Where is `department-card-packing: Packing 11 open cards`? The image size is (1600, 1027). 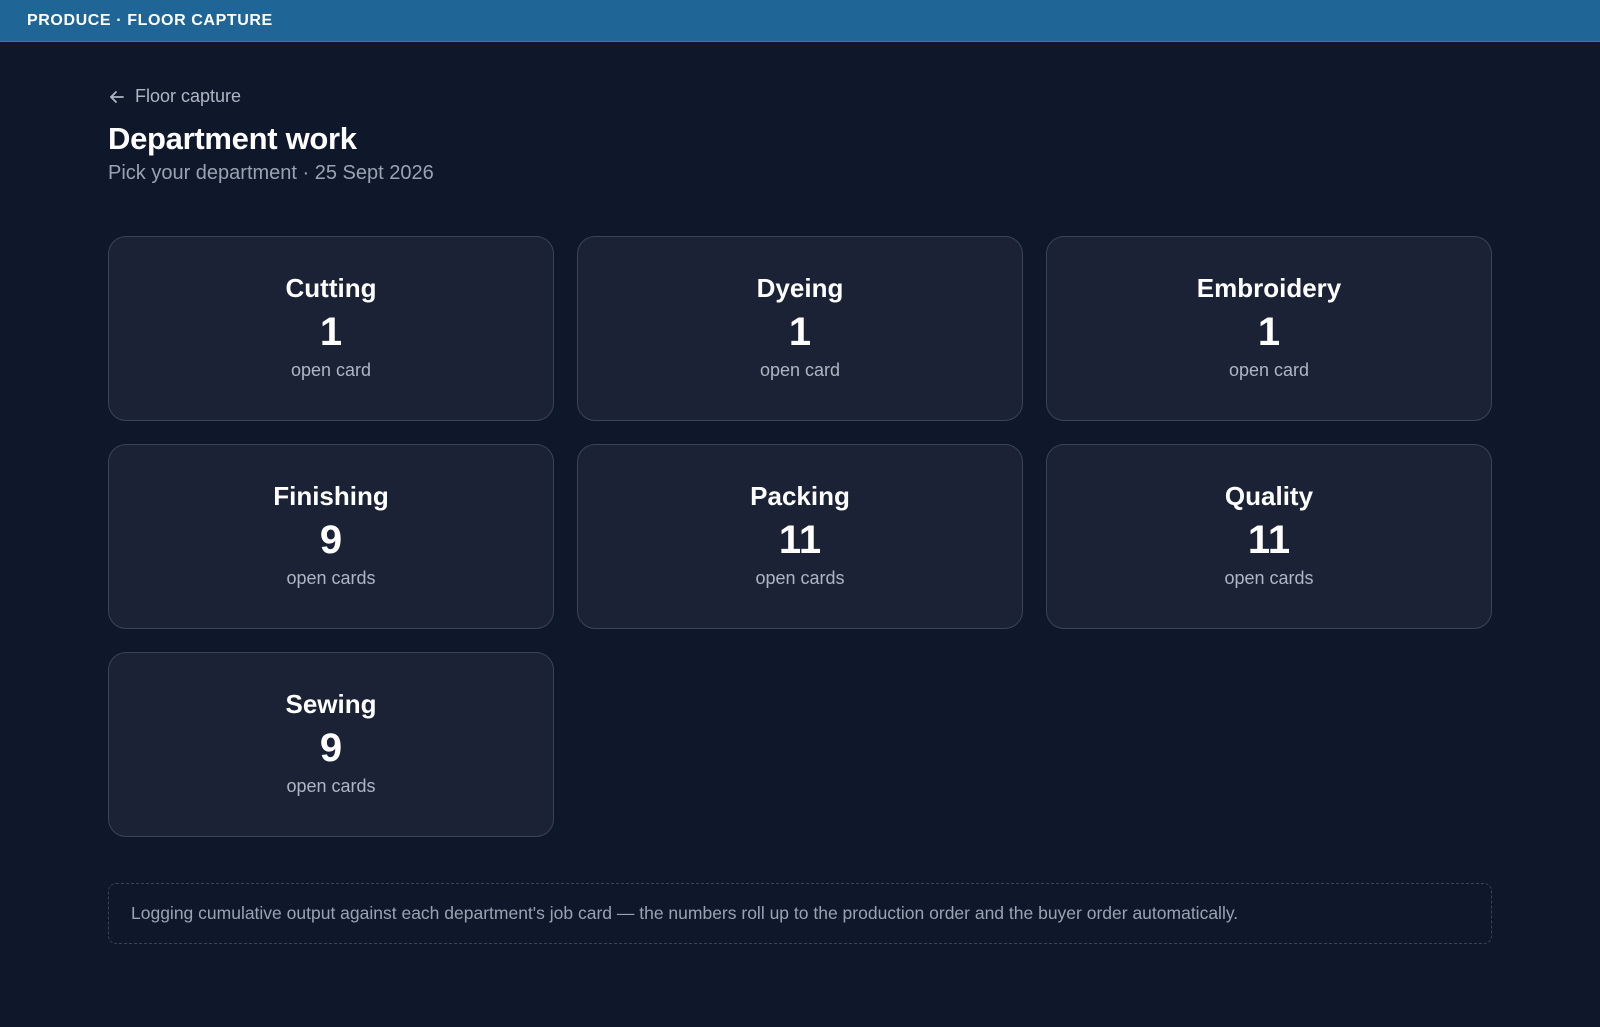
department-card-packing: Packing 11 open cards is located at coordinates (800, 536).